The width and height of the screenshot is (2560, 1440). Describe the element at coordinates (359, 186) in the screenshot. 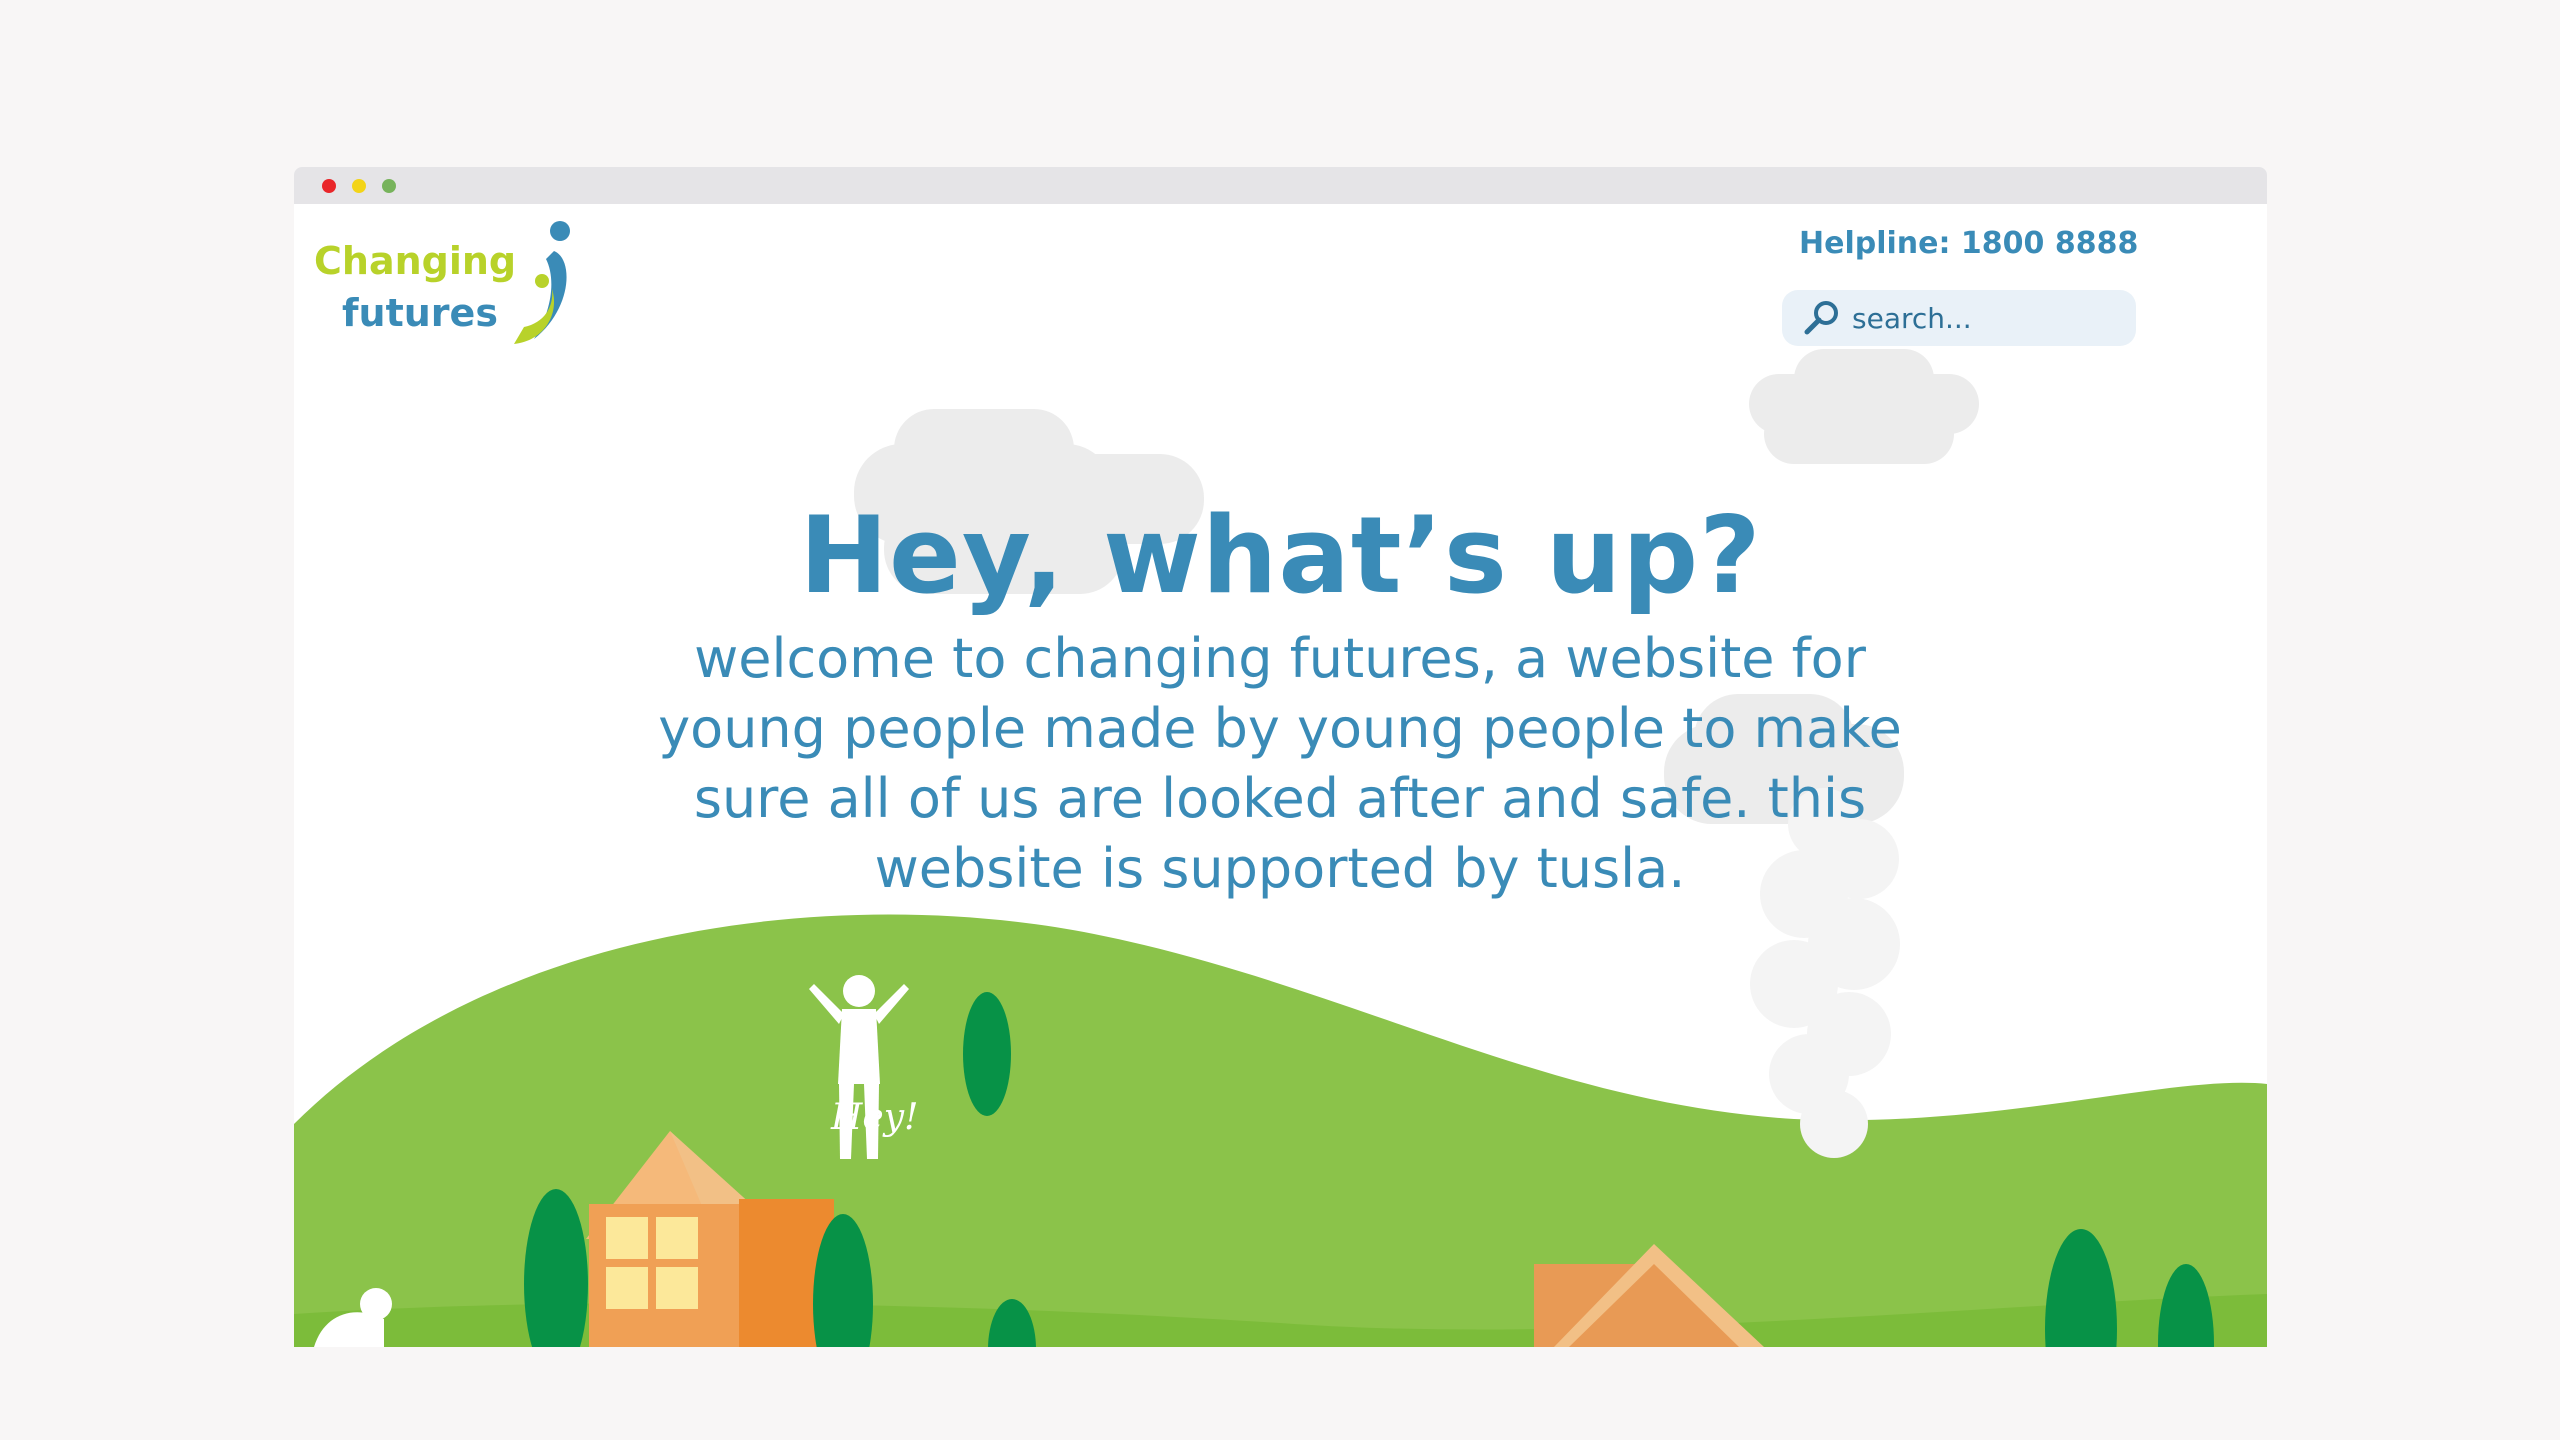

I see `minimize-window-button` at that location.